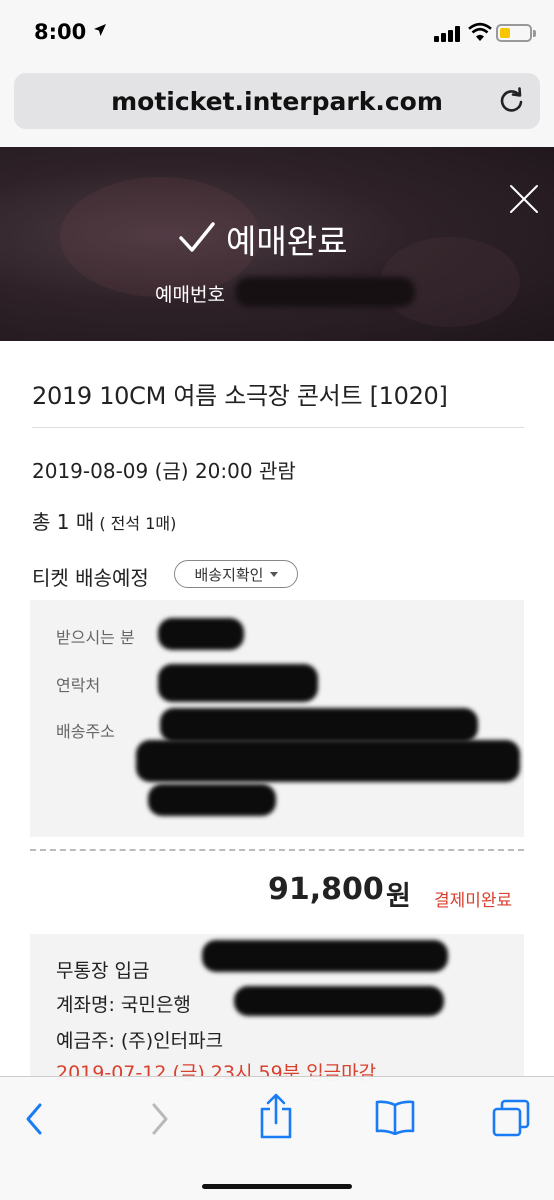 Image resolution: width=554 pixels, height=1200 pixels. I want to click on total-price: 91,800, so click(326, 889).